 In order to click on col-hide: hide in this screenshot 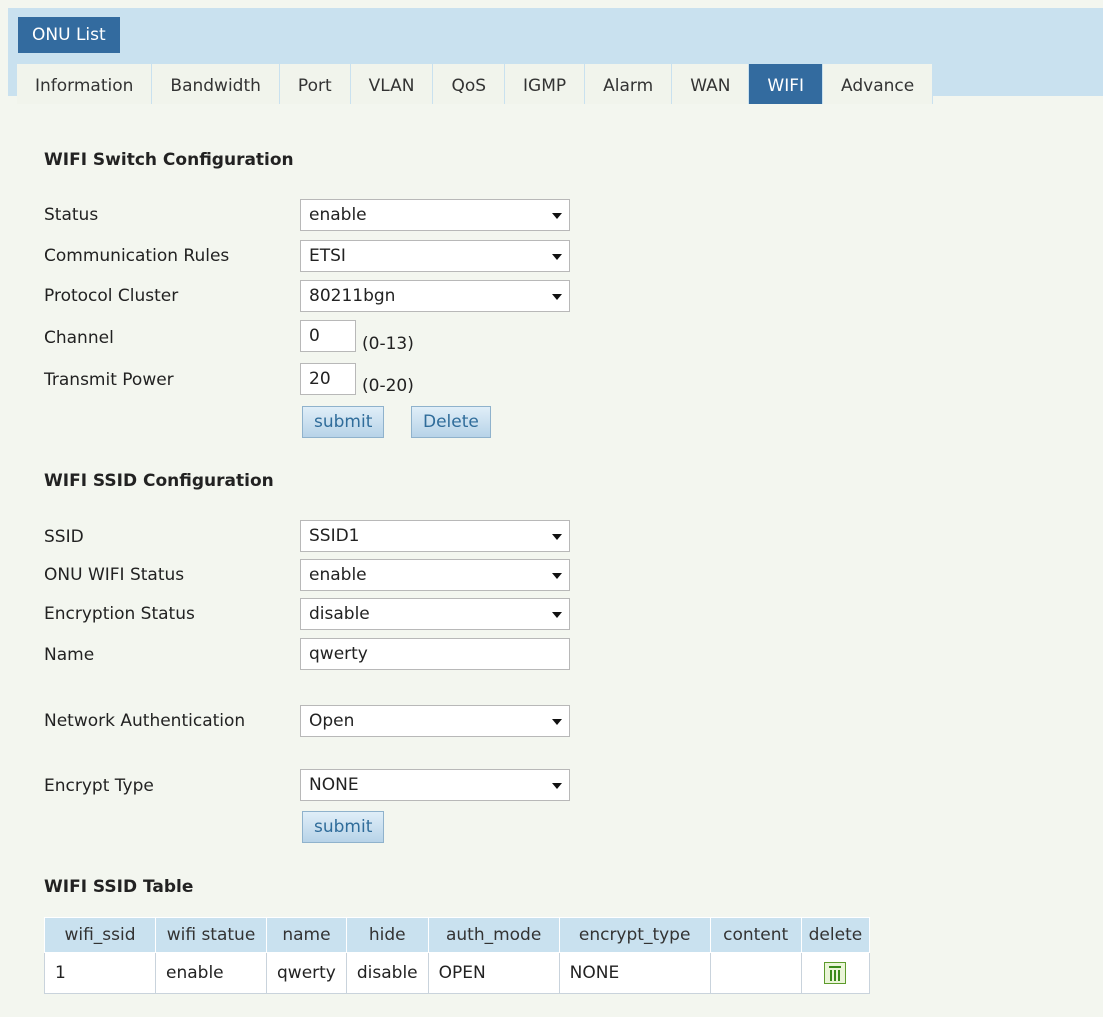, I will do `click(387, 935)`.